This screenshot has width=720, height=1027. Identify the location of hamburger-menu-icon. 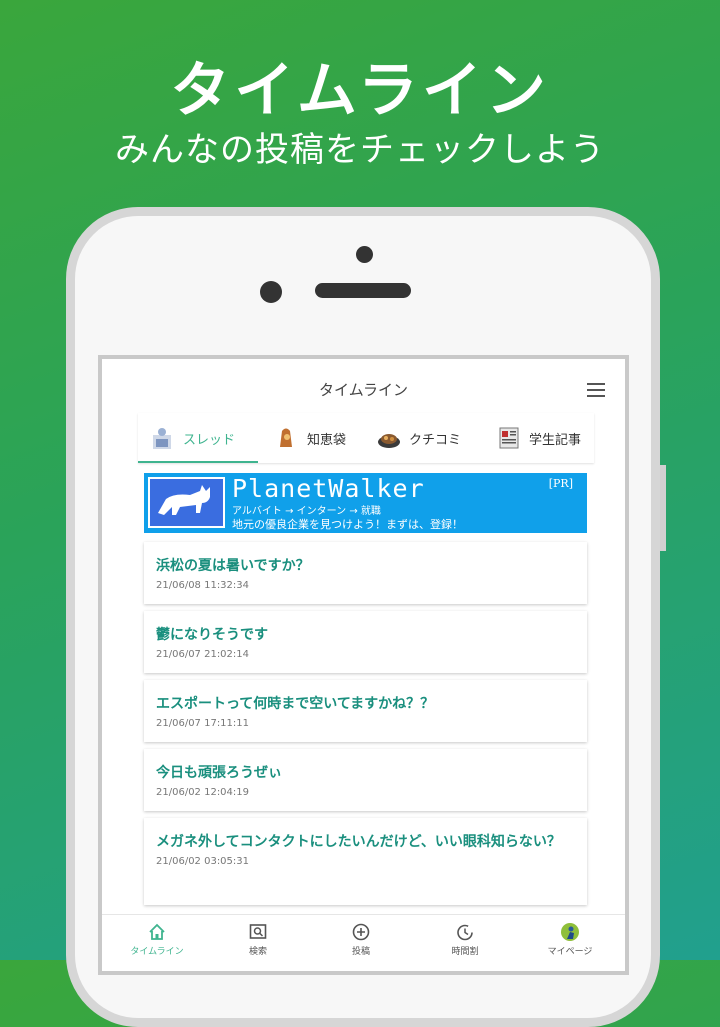
(596, 390).